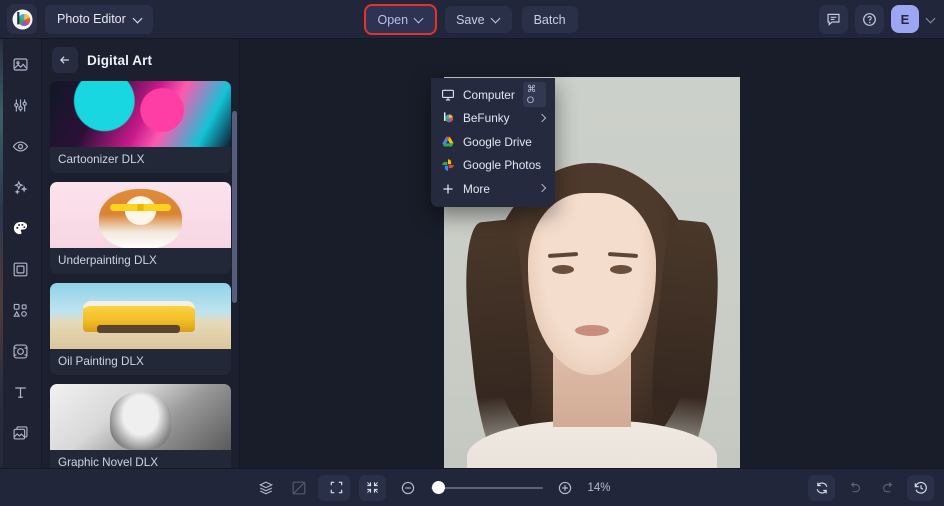 This screenshot has width=944, height=506. I want to click on top-header: Photo Editor Open Save Batch E, so click(472, 19).